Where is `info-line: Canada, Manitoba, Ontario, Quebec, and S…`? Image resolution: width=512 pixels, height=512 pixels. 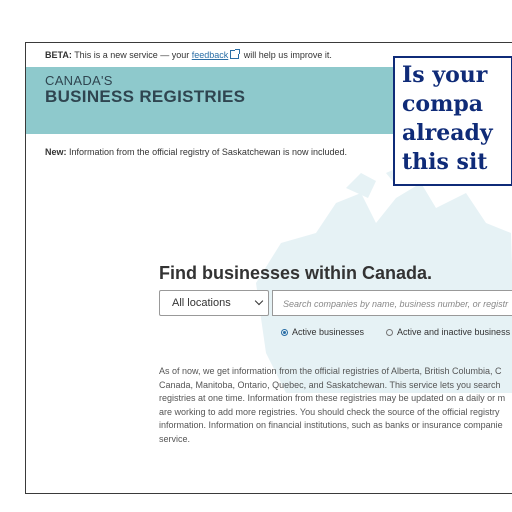
info-line: Canada, Manitoba, Ontario, Quebec, and S… is located at coordinates (330, 384).